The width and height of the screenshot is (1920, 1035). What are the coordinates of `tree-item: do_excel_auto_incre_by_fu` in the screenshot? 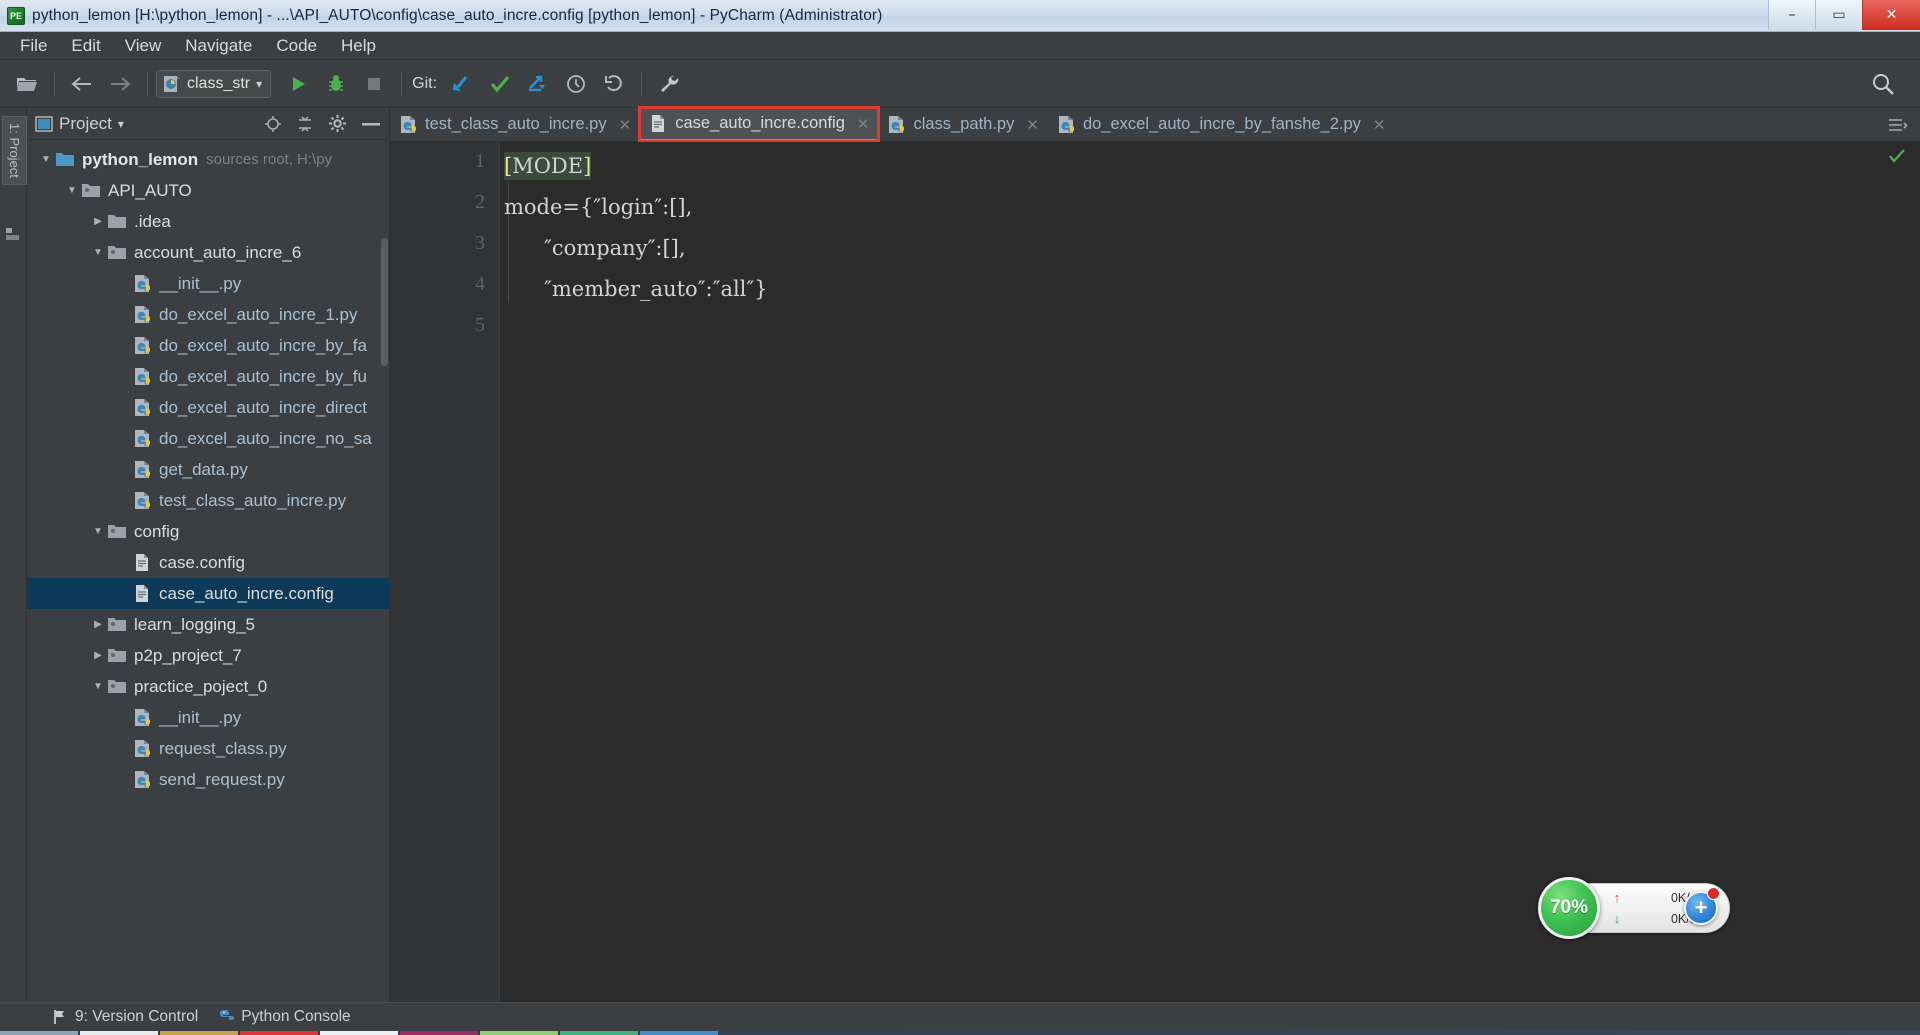 It's located at (208, 376).